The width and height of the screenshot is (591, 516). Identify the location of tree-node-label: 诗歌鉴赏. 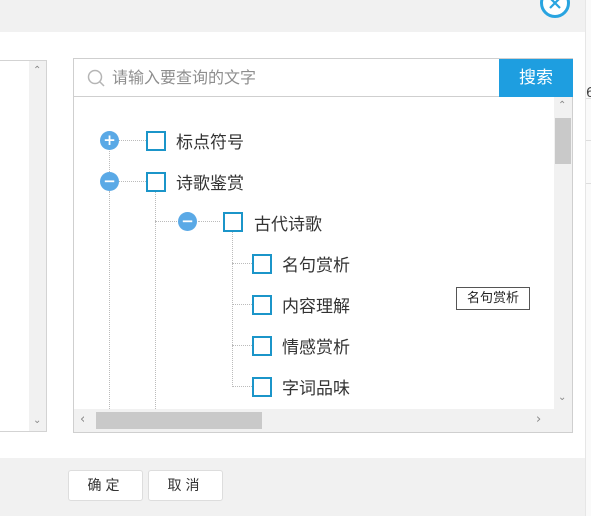
(210, 181).